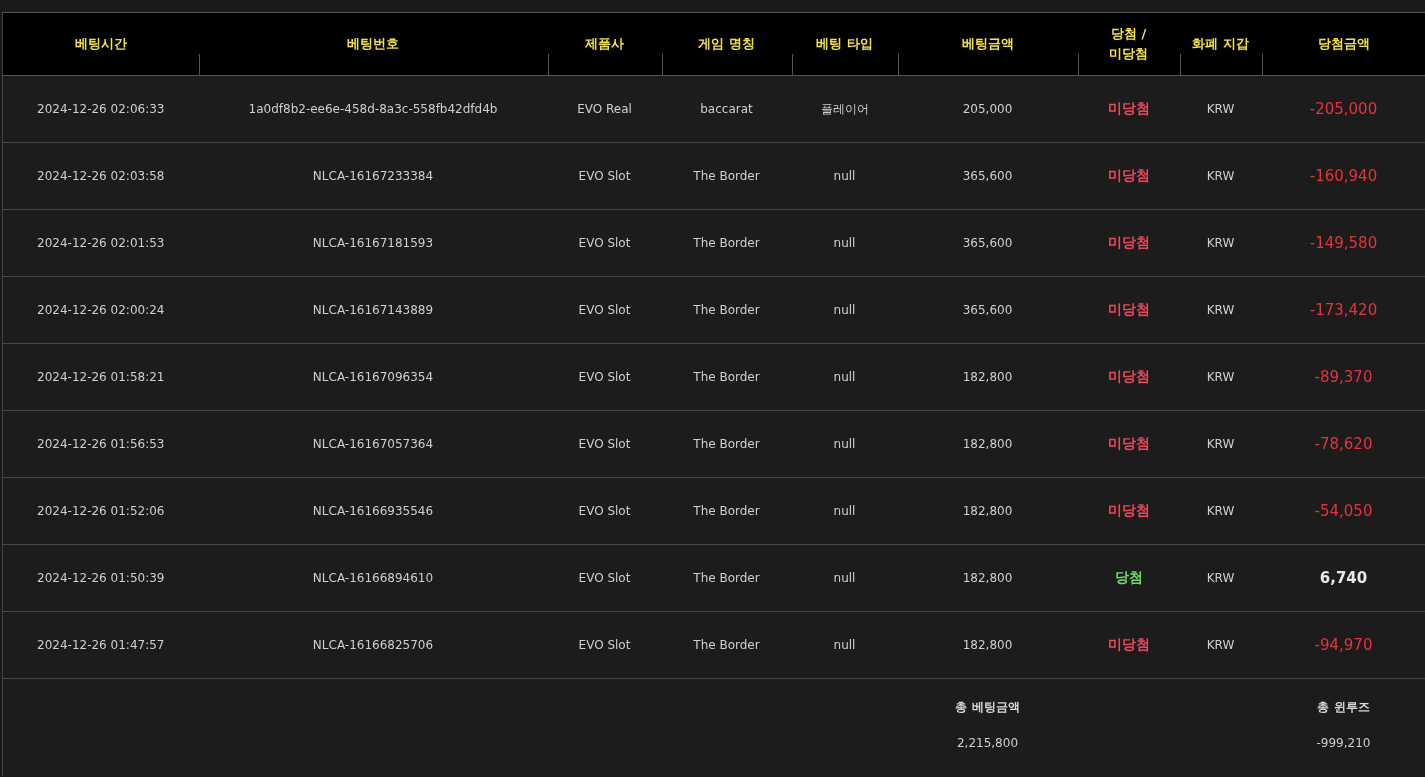 This screenshot has width=1425, height=777. Describe the element at coordinates (726, 44) in the screenshot. I see `column-header: 게임 명칭` at that location.